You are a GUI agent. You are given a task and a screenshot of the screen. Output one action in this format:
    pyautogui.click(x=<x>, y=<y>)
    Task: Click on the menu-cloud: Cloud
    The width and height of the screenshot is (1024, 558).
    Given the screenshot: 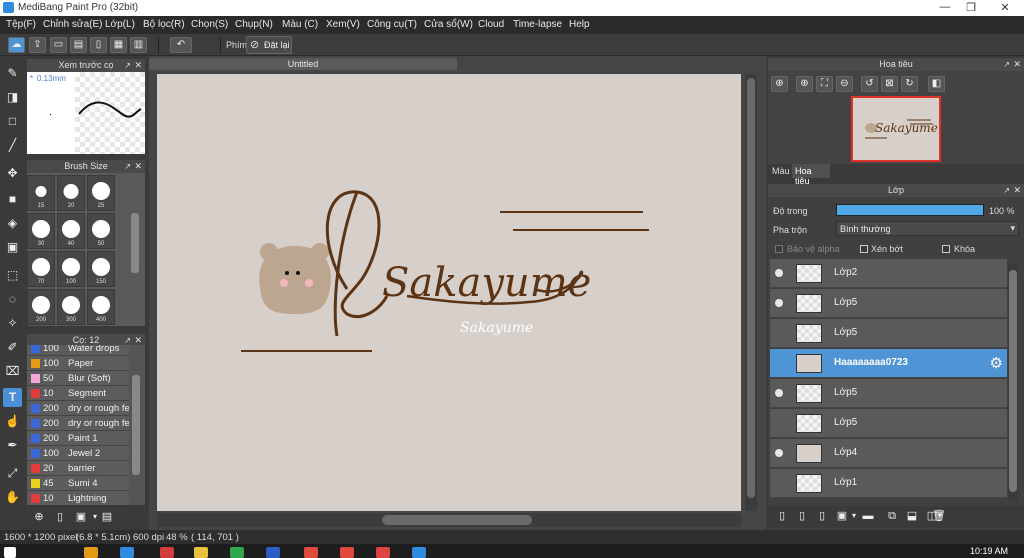 What is the action you would take?
    pyautogui.click(x=491, y=24)
    